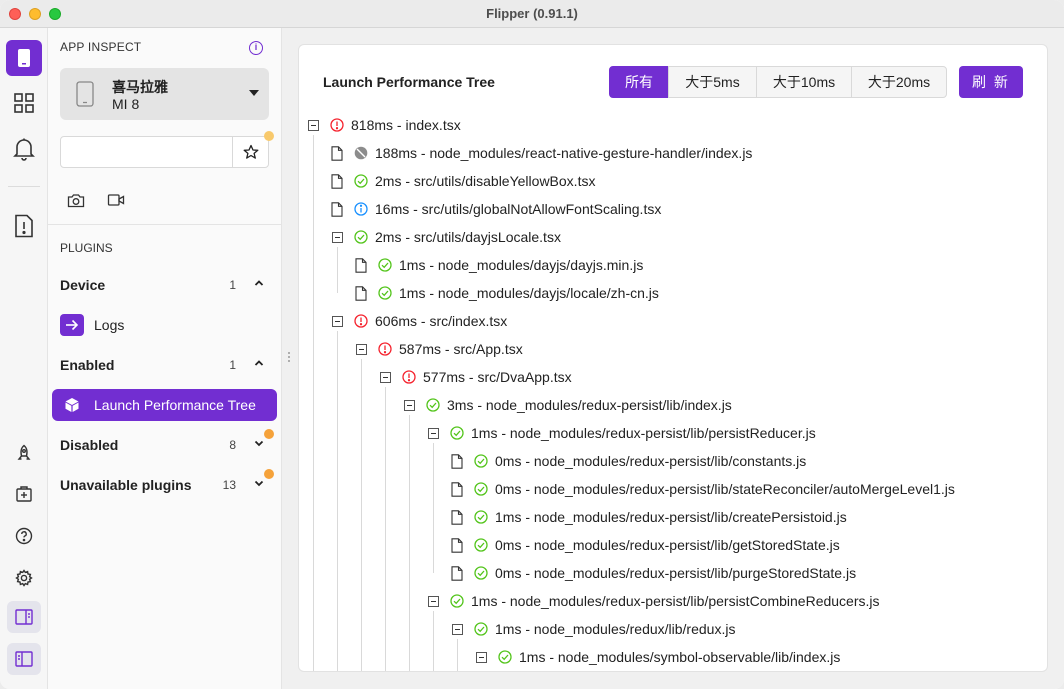 This screenshot has width=1064, height=689. Describe the element at coordinates (232, 445) in the screenshot. I see `group-count: 8` at that location.